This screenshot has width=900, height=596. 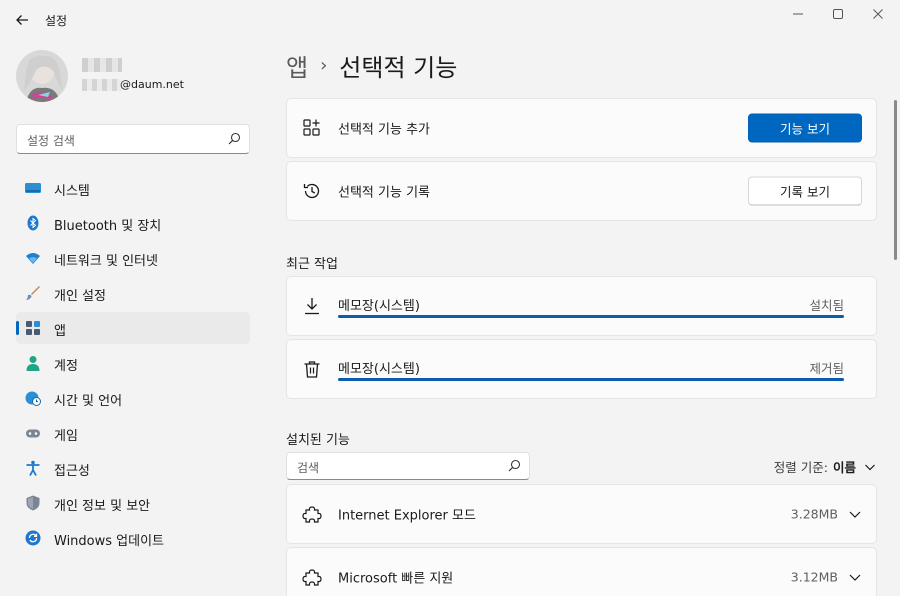 What do you see at coordinates (33, 433) in the screenshot?
I see `gamepad-icon` at bounding box center [33, 433].